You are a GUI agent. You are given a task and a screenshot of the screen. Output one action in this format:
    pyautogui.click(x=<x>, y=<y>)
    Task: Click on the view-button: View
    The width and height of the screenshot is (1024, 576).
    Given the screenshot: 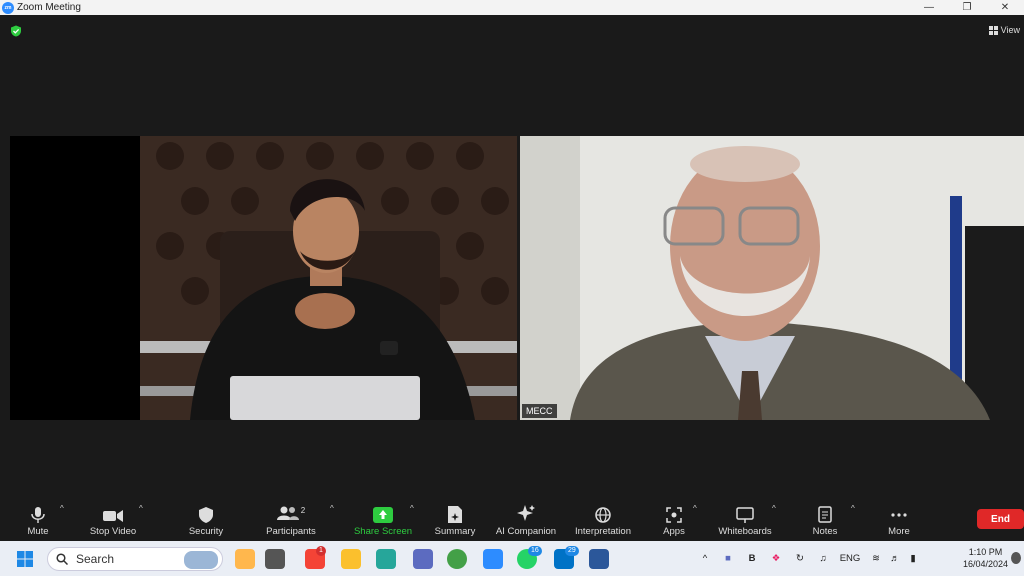 What is the action you would take?
    pyautogui.click(x=1004, y=30)
    